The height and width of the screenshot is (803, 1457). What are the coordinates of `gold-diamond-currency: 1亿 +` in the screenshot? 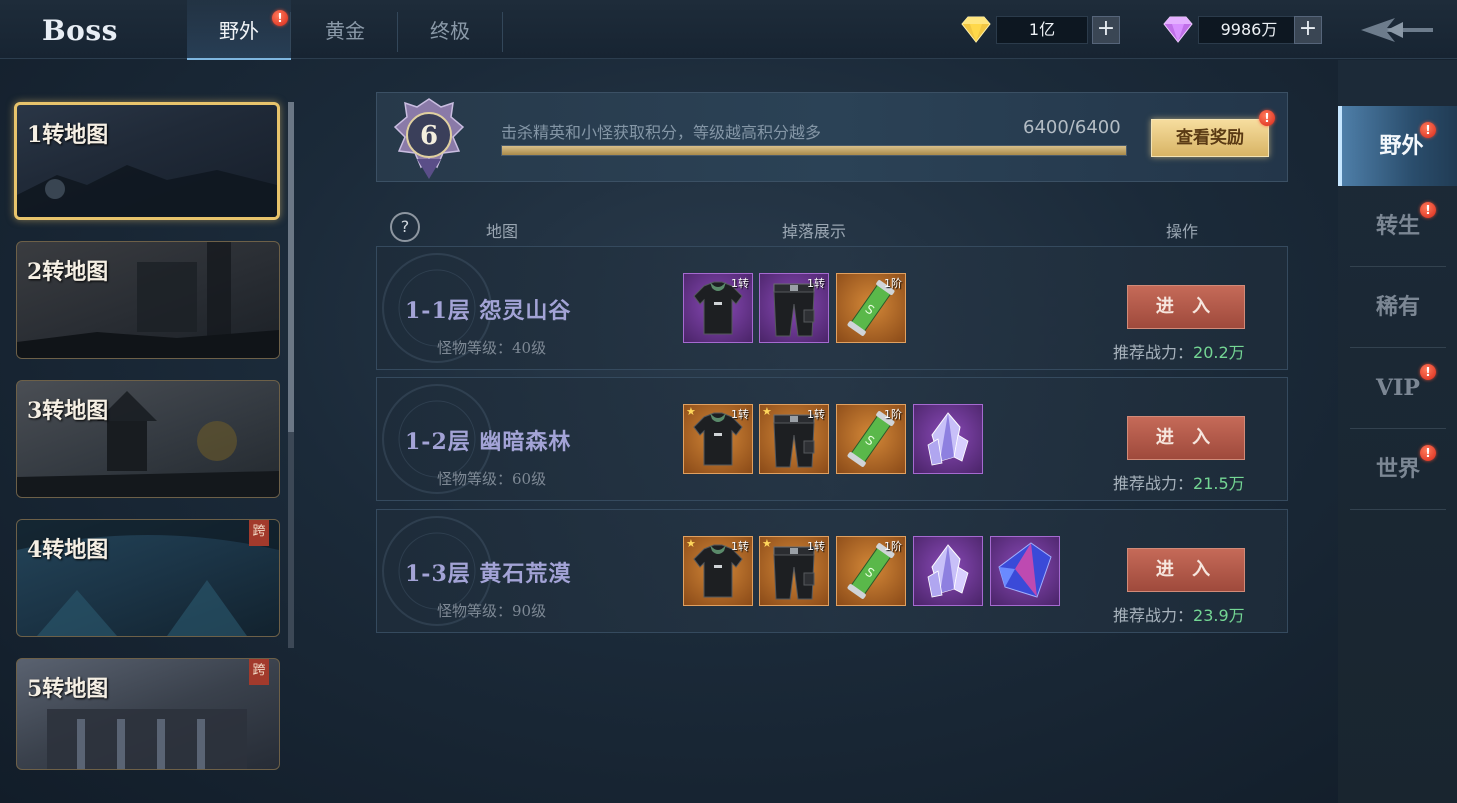 It's located at (1040, 29).